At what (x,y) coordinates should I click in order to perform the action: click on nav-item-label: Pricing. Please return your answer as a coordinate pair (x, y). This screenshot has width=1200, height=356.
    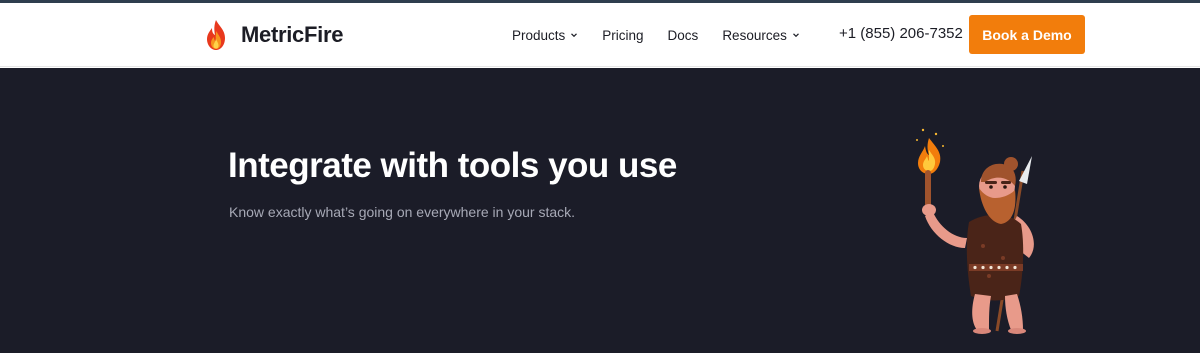
    Looking at the image, I should click on (623, 35).